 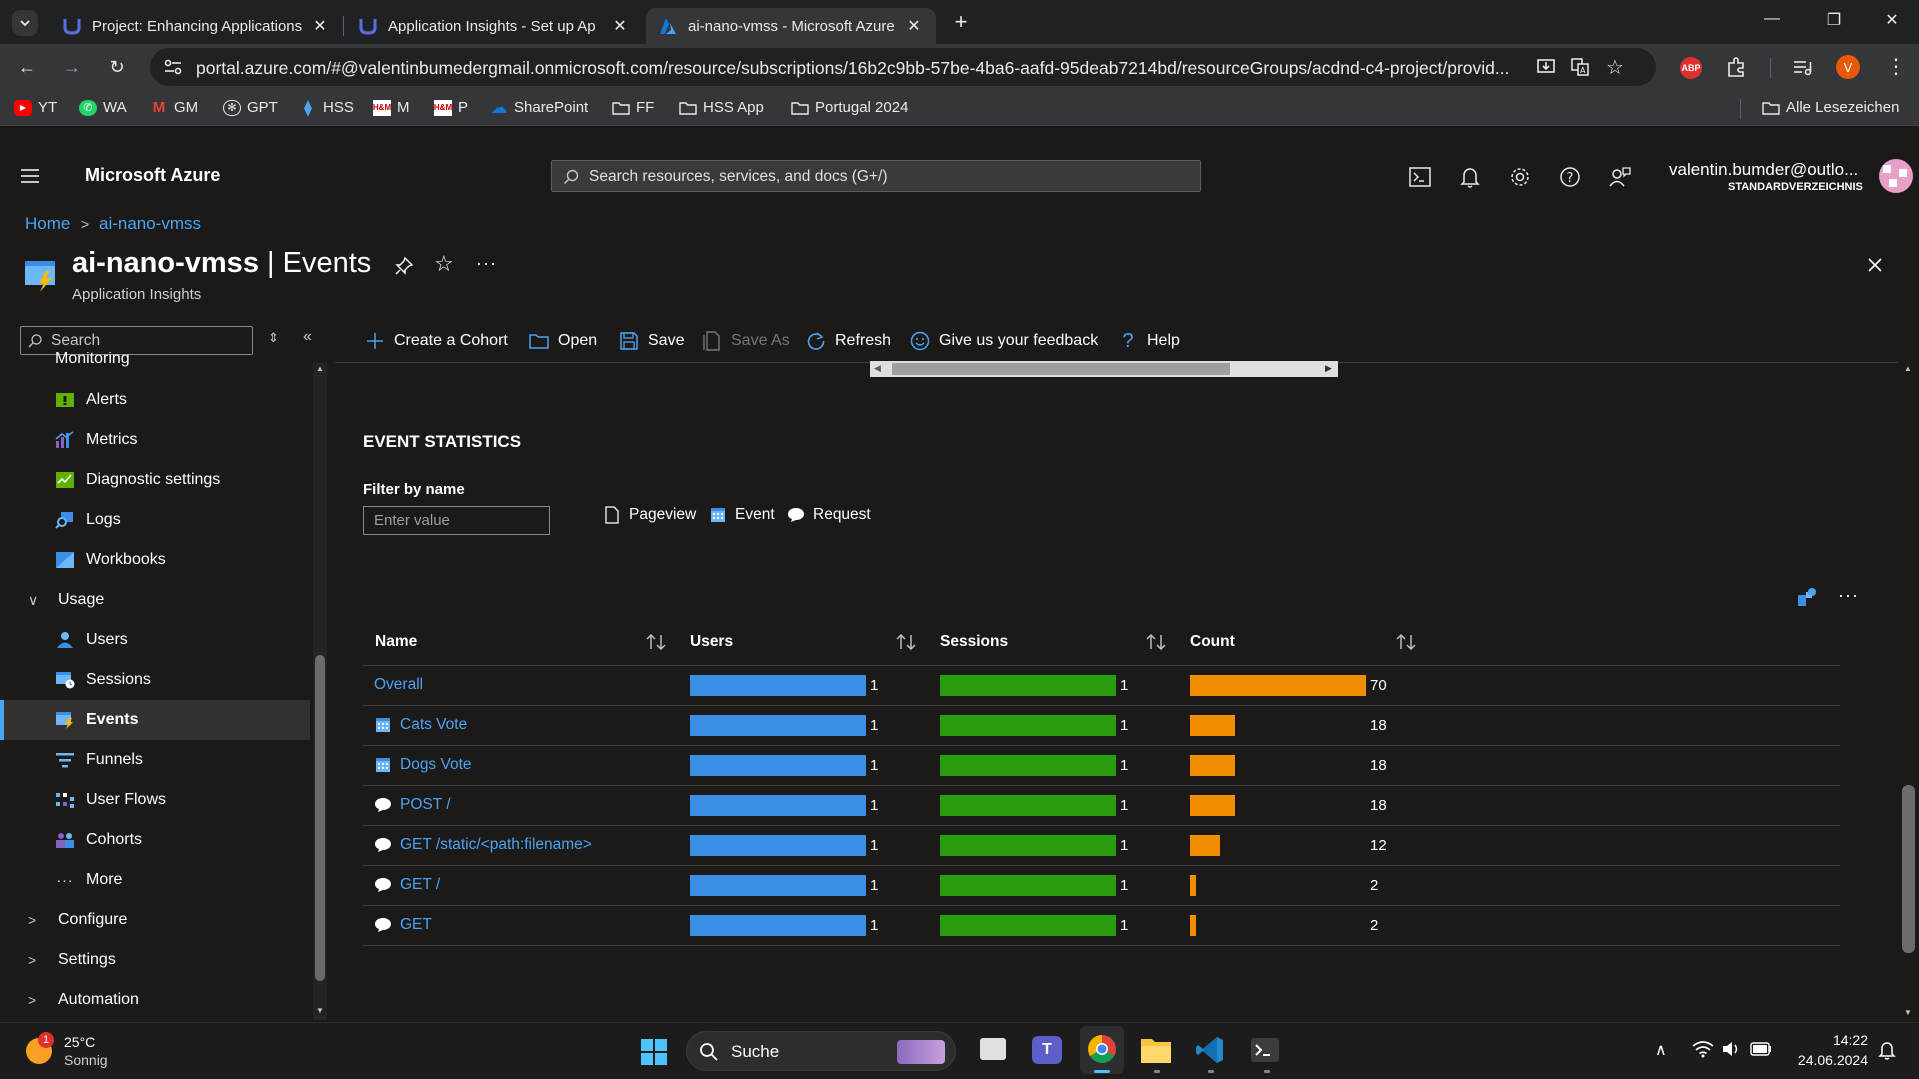 What do you see at coordinates (1003, 341) in the screenshot?
I see `feedback-button: Give us your feedback` at bounding box center [1003, 341].